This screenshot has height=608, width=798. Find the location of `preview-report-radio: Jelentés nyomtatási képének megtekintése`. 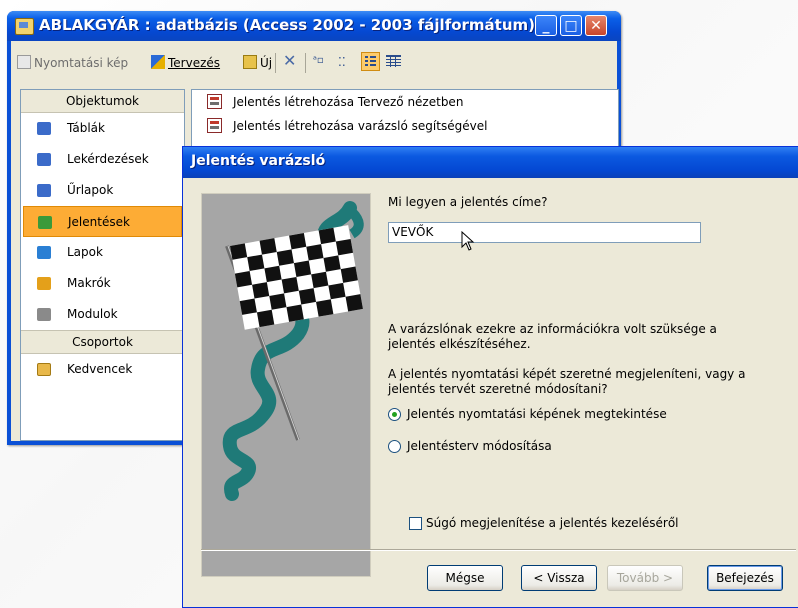

preview-report-radio: Jelentés nyomtatási képének megtekintése is located at coordinates (527, 414).